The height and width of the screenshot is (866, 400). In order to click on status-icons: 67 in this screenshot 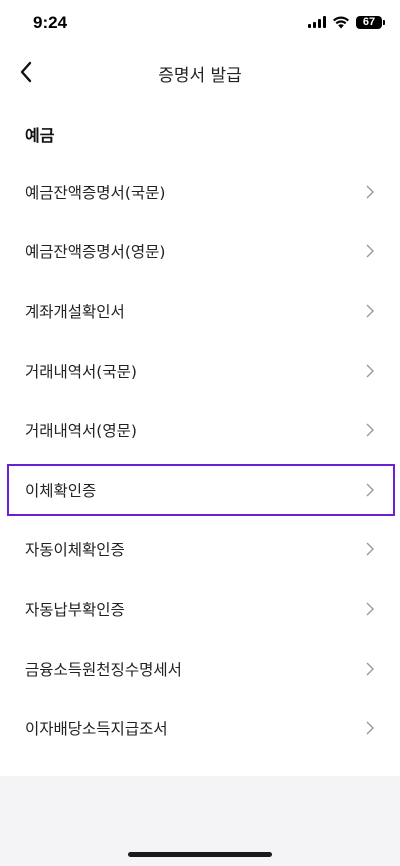, I will do `click(346, 22)`.